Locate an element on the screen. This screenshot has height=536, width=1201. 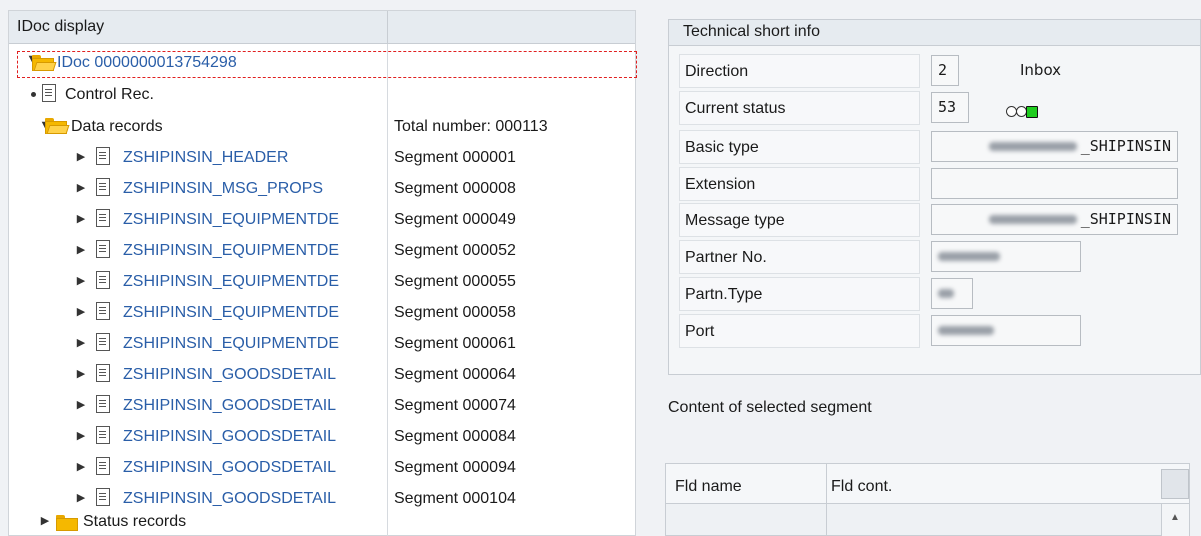
tree-node-segment: ▶ ZSHIPINSIN_GOODSDETAIL Segment 000064 is located at coordinates (322, 375).